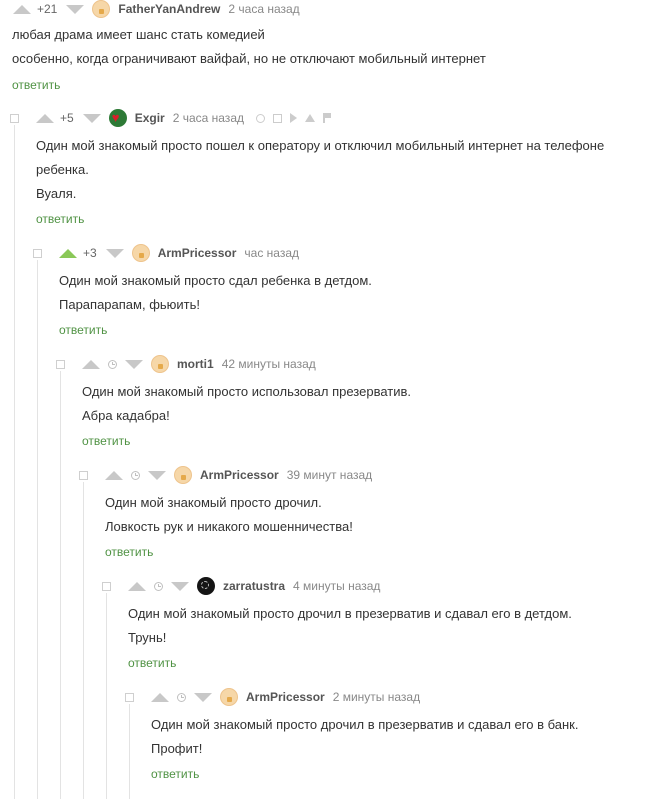  I want to click on comment-username: zarratustra, so click(254, 586).